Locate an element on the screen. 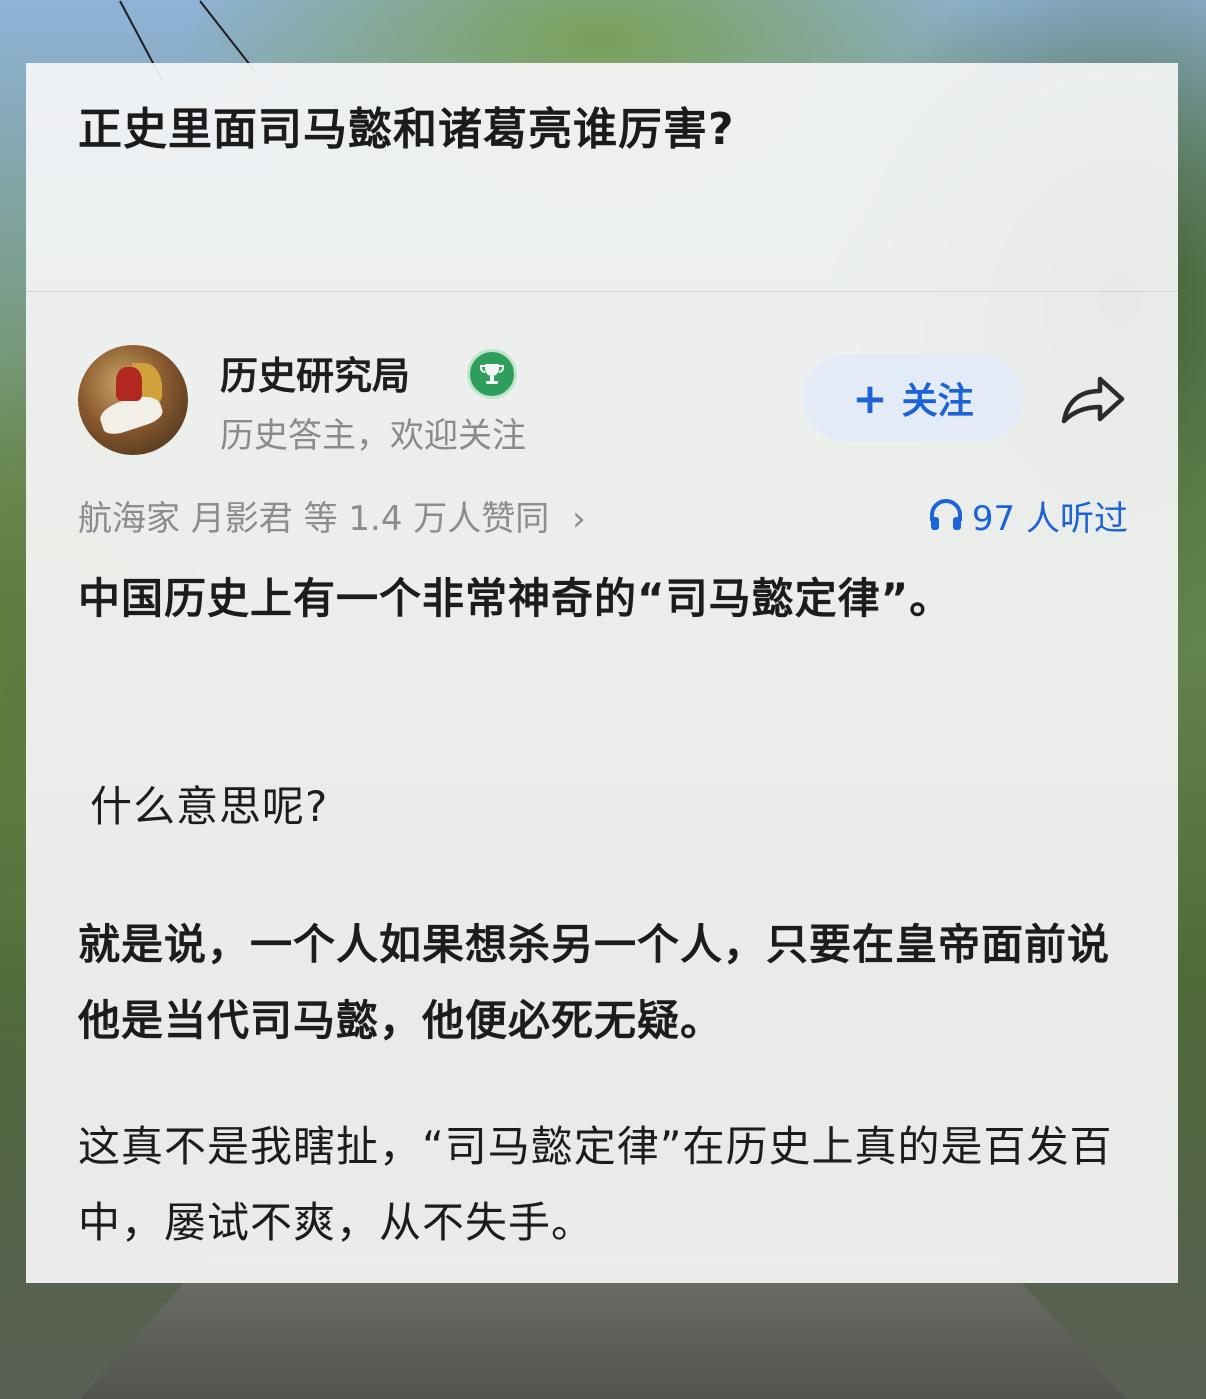 This screenshot has width=1206, height=1399. endorsement-info: 航海家 月影君 等 1.4 万人赞同 › is located at coordinates (332, 515).